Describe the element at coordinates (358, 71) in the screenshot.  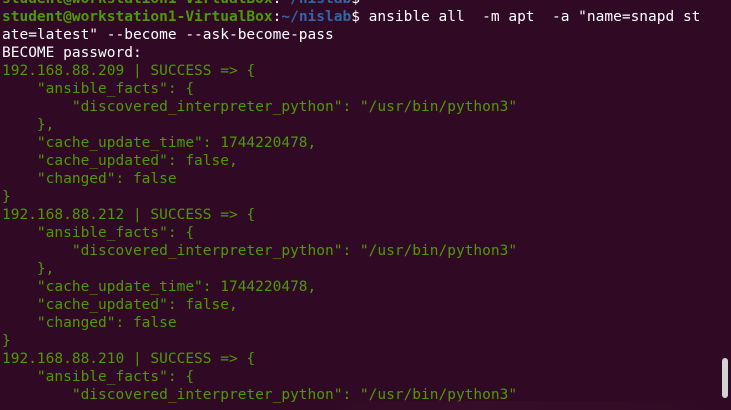
I see `success-output-line: 192.168.88.209 | SUCCESS => {` at that location.